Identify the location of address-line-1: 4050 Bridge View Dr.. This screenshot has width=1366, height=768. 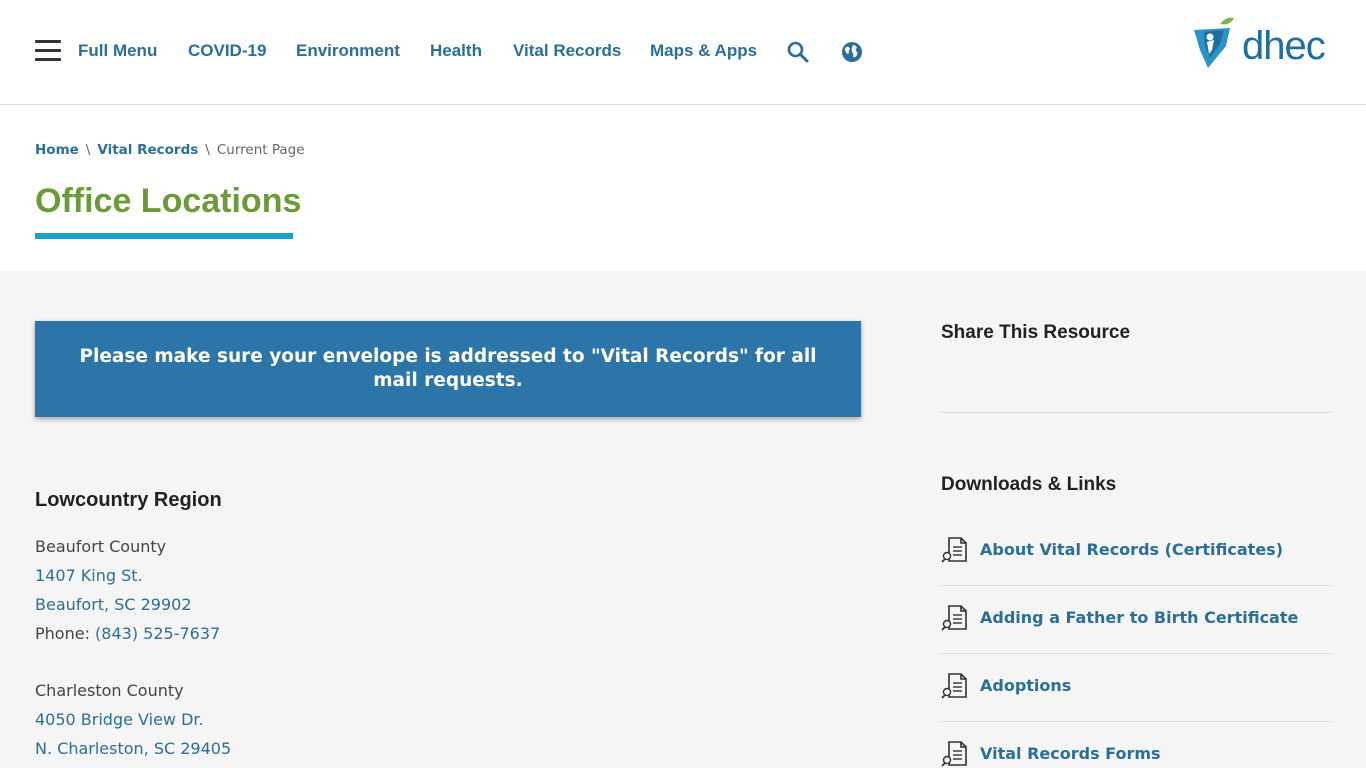
(133, 719).